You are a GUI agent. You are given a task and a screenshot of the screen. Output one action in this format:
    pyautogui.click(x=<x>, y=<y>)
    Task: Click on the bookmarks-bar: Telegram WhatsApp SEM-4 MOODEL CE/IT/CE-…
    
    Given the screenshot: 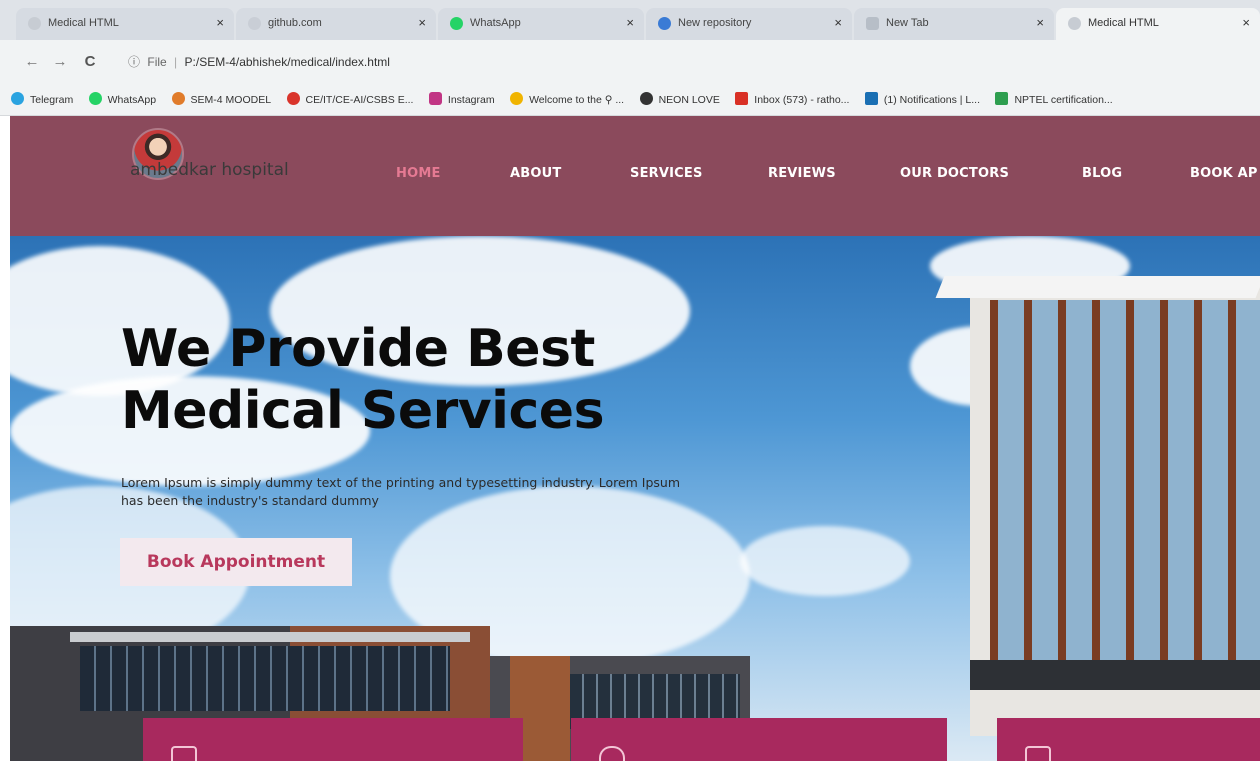 What is the action you would take?
    pyautogui.click(x=630, y=100)
    